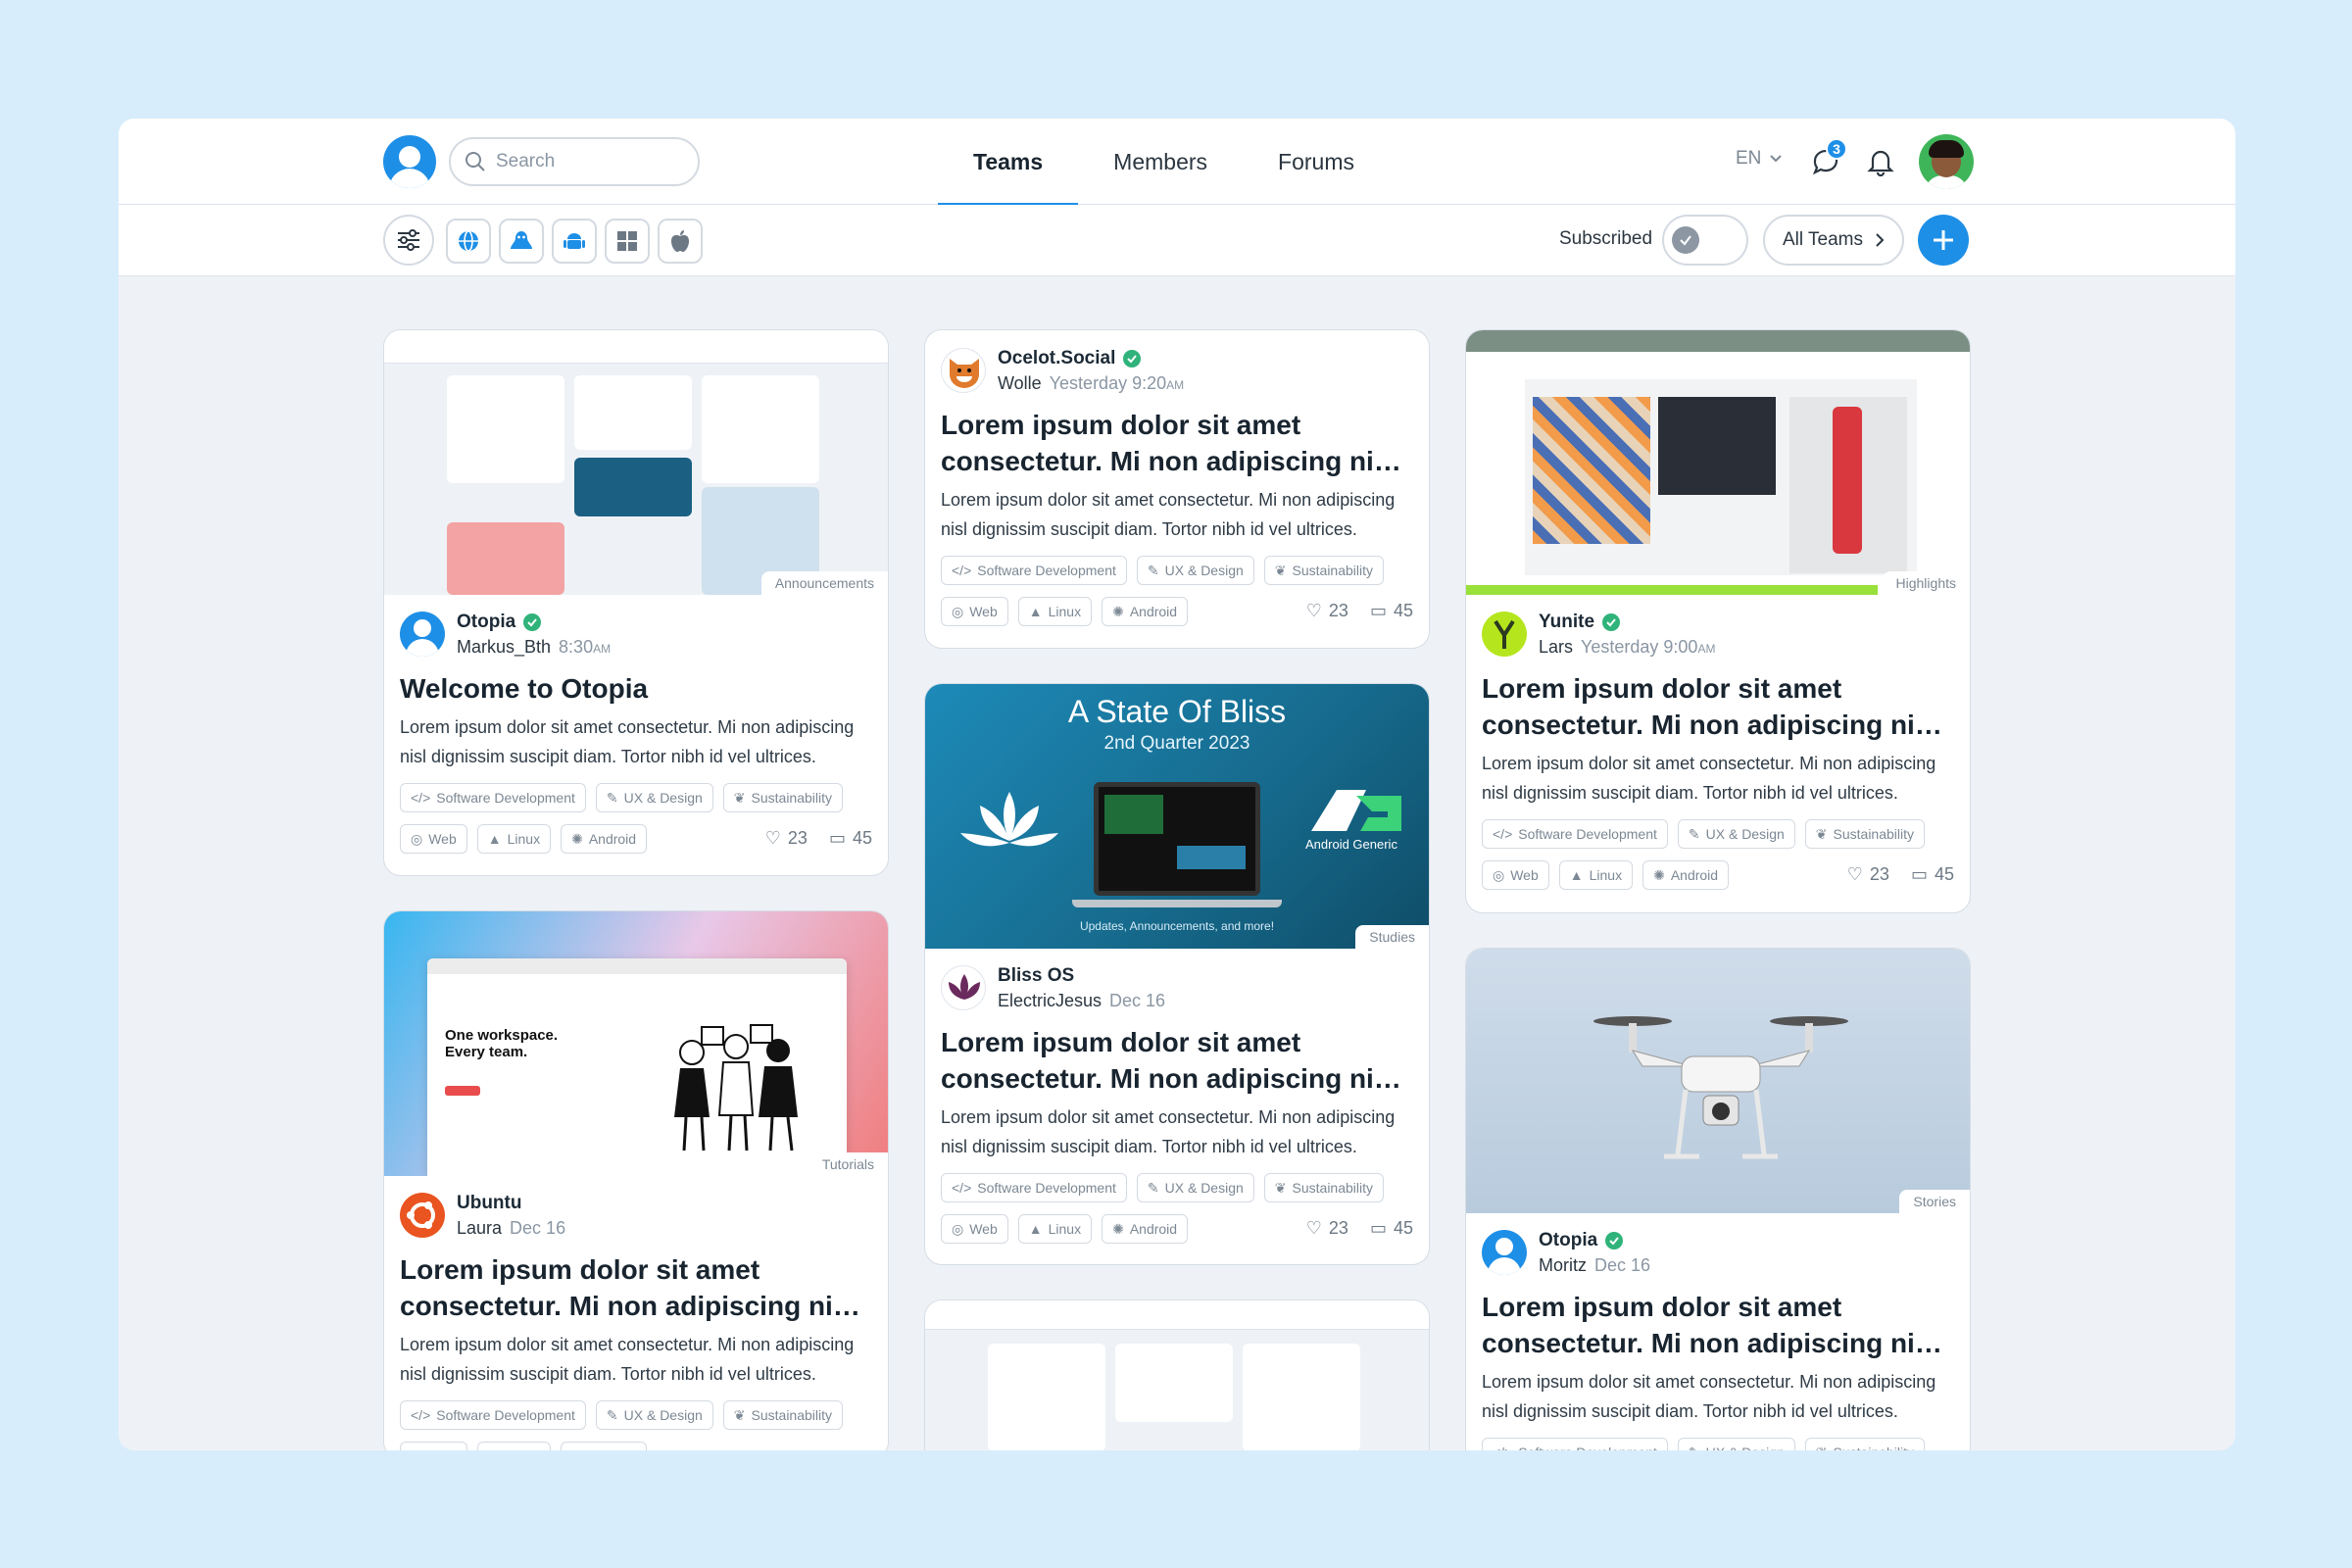 The width and height of the screenshot is (2352, 1568). I want to click on tab-members: Members, so click(1160, 162).